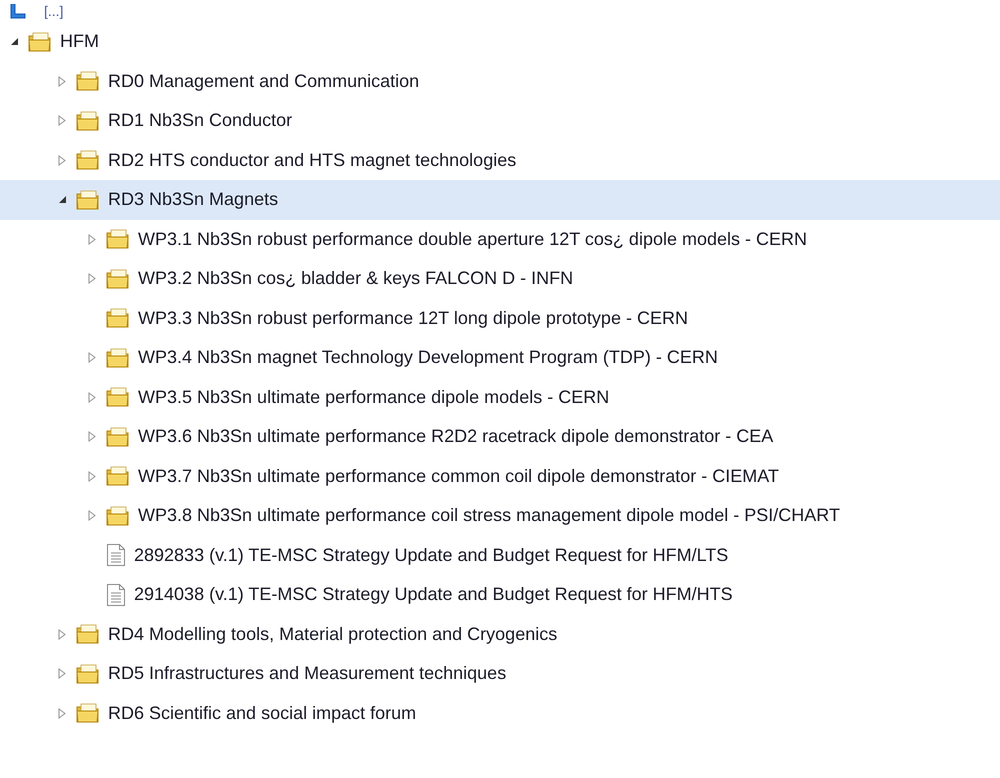 The width and height of the screenshot is (1000, 778). I want to click on node-label: RD6 Scientific and social impact forum, so click(262, 713).